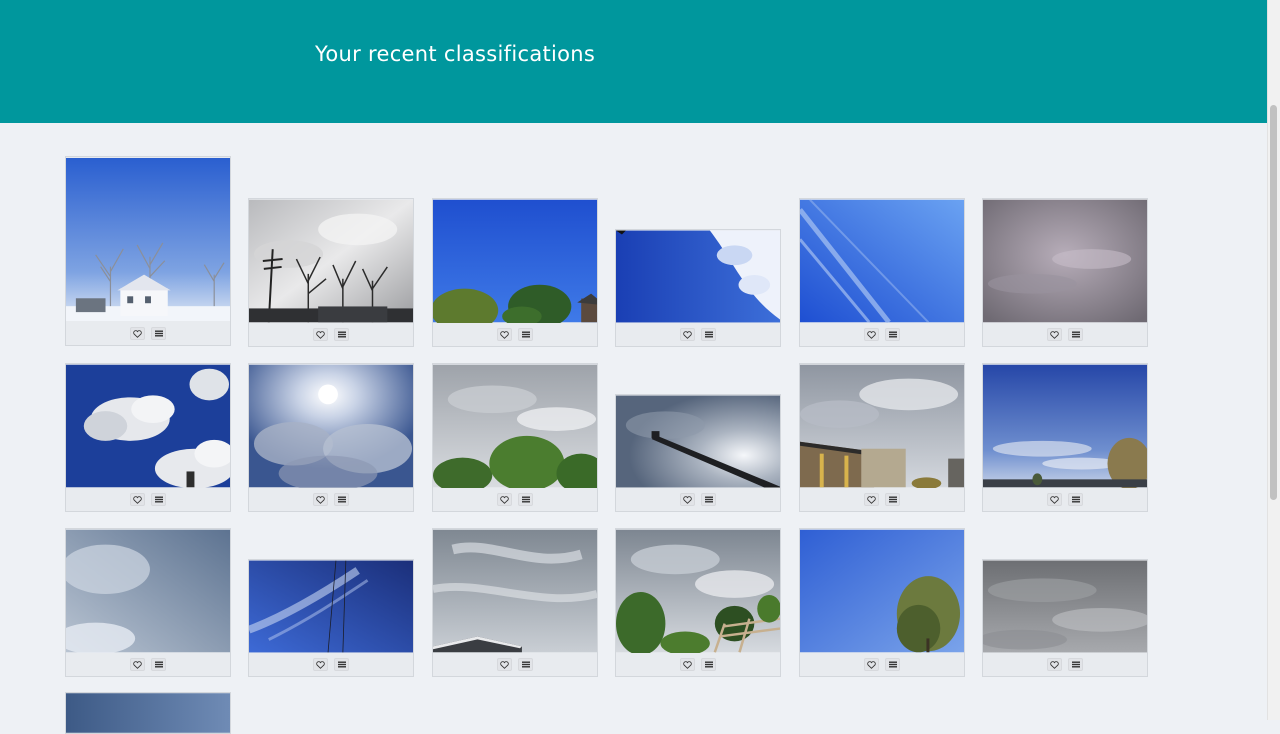 The height and width of the screenshot is (734, 1280). What do you see at coordinates (455, 54) in the screenshot?
I see `page-title: Your recent classifications` at bounding box center [455, 54].